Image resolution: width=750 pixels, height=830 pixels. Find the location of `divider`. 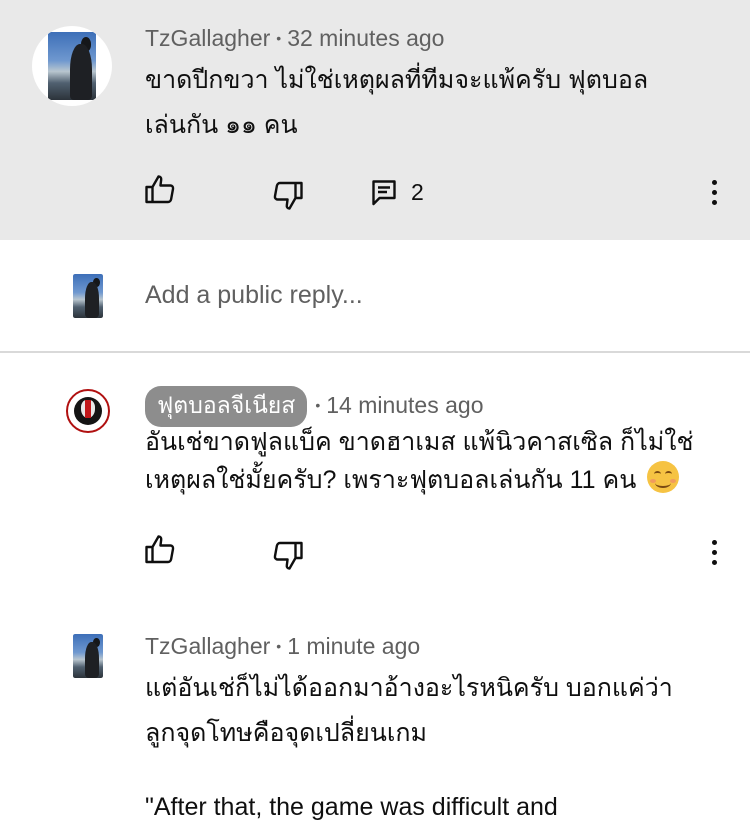

divider is located at coordinates (375, 352).